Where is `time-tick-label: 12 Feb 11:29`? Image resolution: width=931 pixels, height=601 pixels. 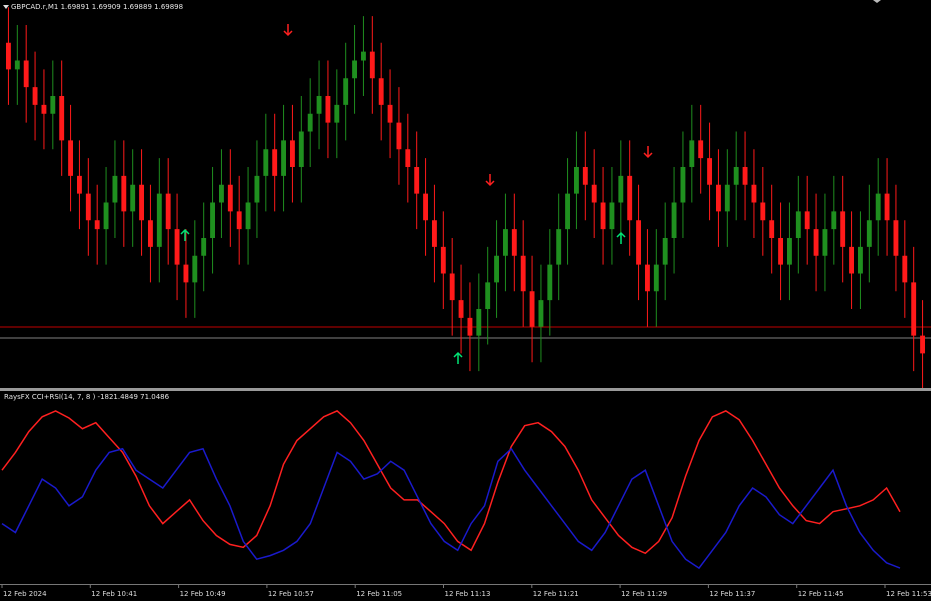
time-tick-label: 12 Feb 11:29 is located at coordinates (644, 594).